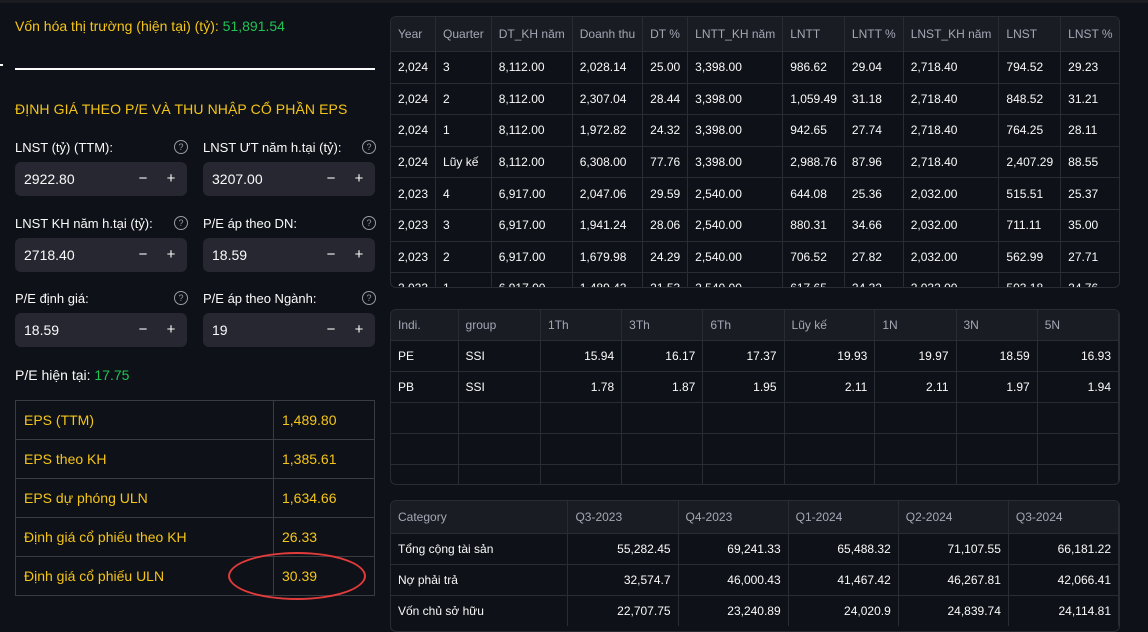 The width and height of the screenshot is (1148, 632). I want to click on table-cell: 42,066.41, so click(1063, 580).